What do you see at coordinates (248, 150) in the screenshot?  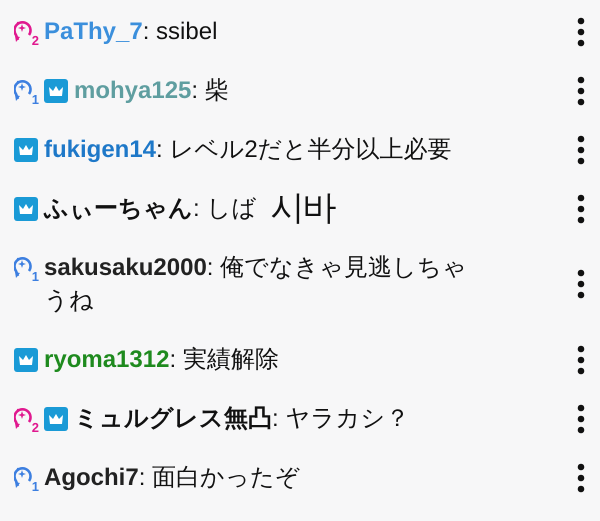 I see `chat-message: fukigen14: レベル2だと半分以上必要` at bounding box center [248, 150].